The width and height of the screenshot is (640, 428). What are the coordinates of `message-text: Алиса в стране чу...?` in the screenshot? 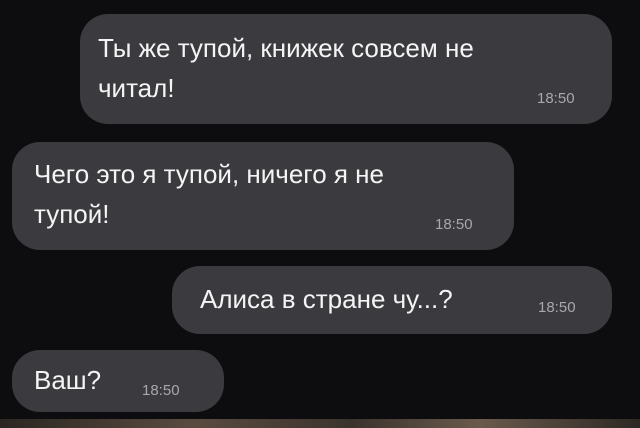 It's located at (326, 299).